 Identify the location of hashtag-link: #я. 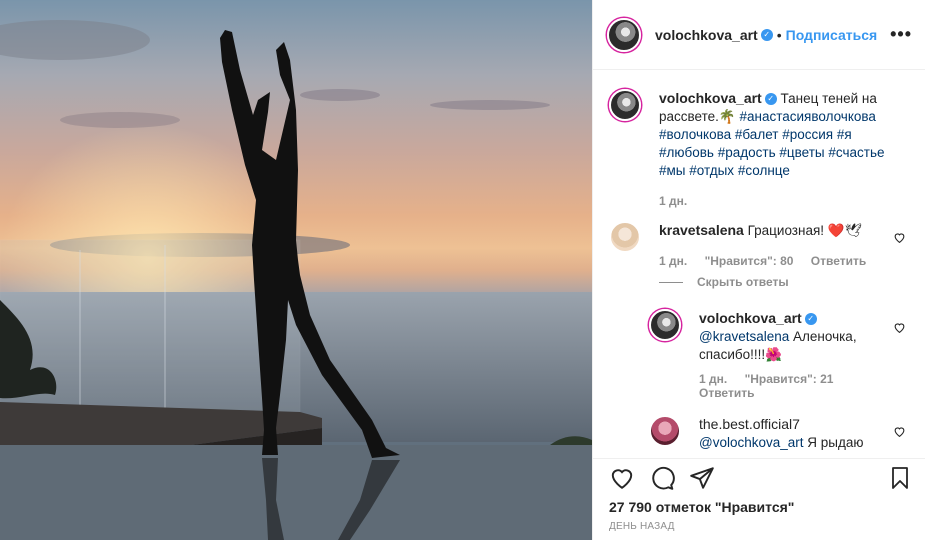
(844, 134).